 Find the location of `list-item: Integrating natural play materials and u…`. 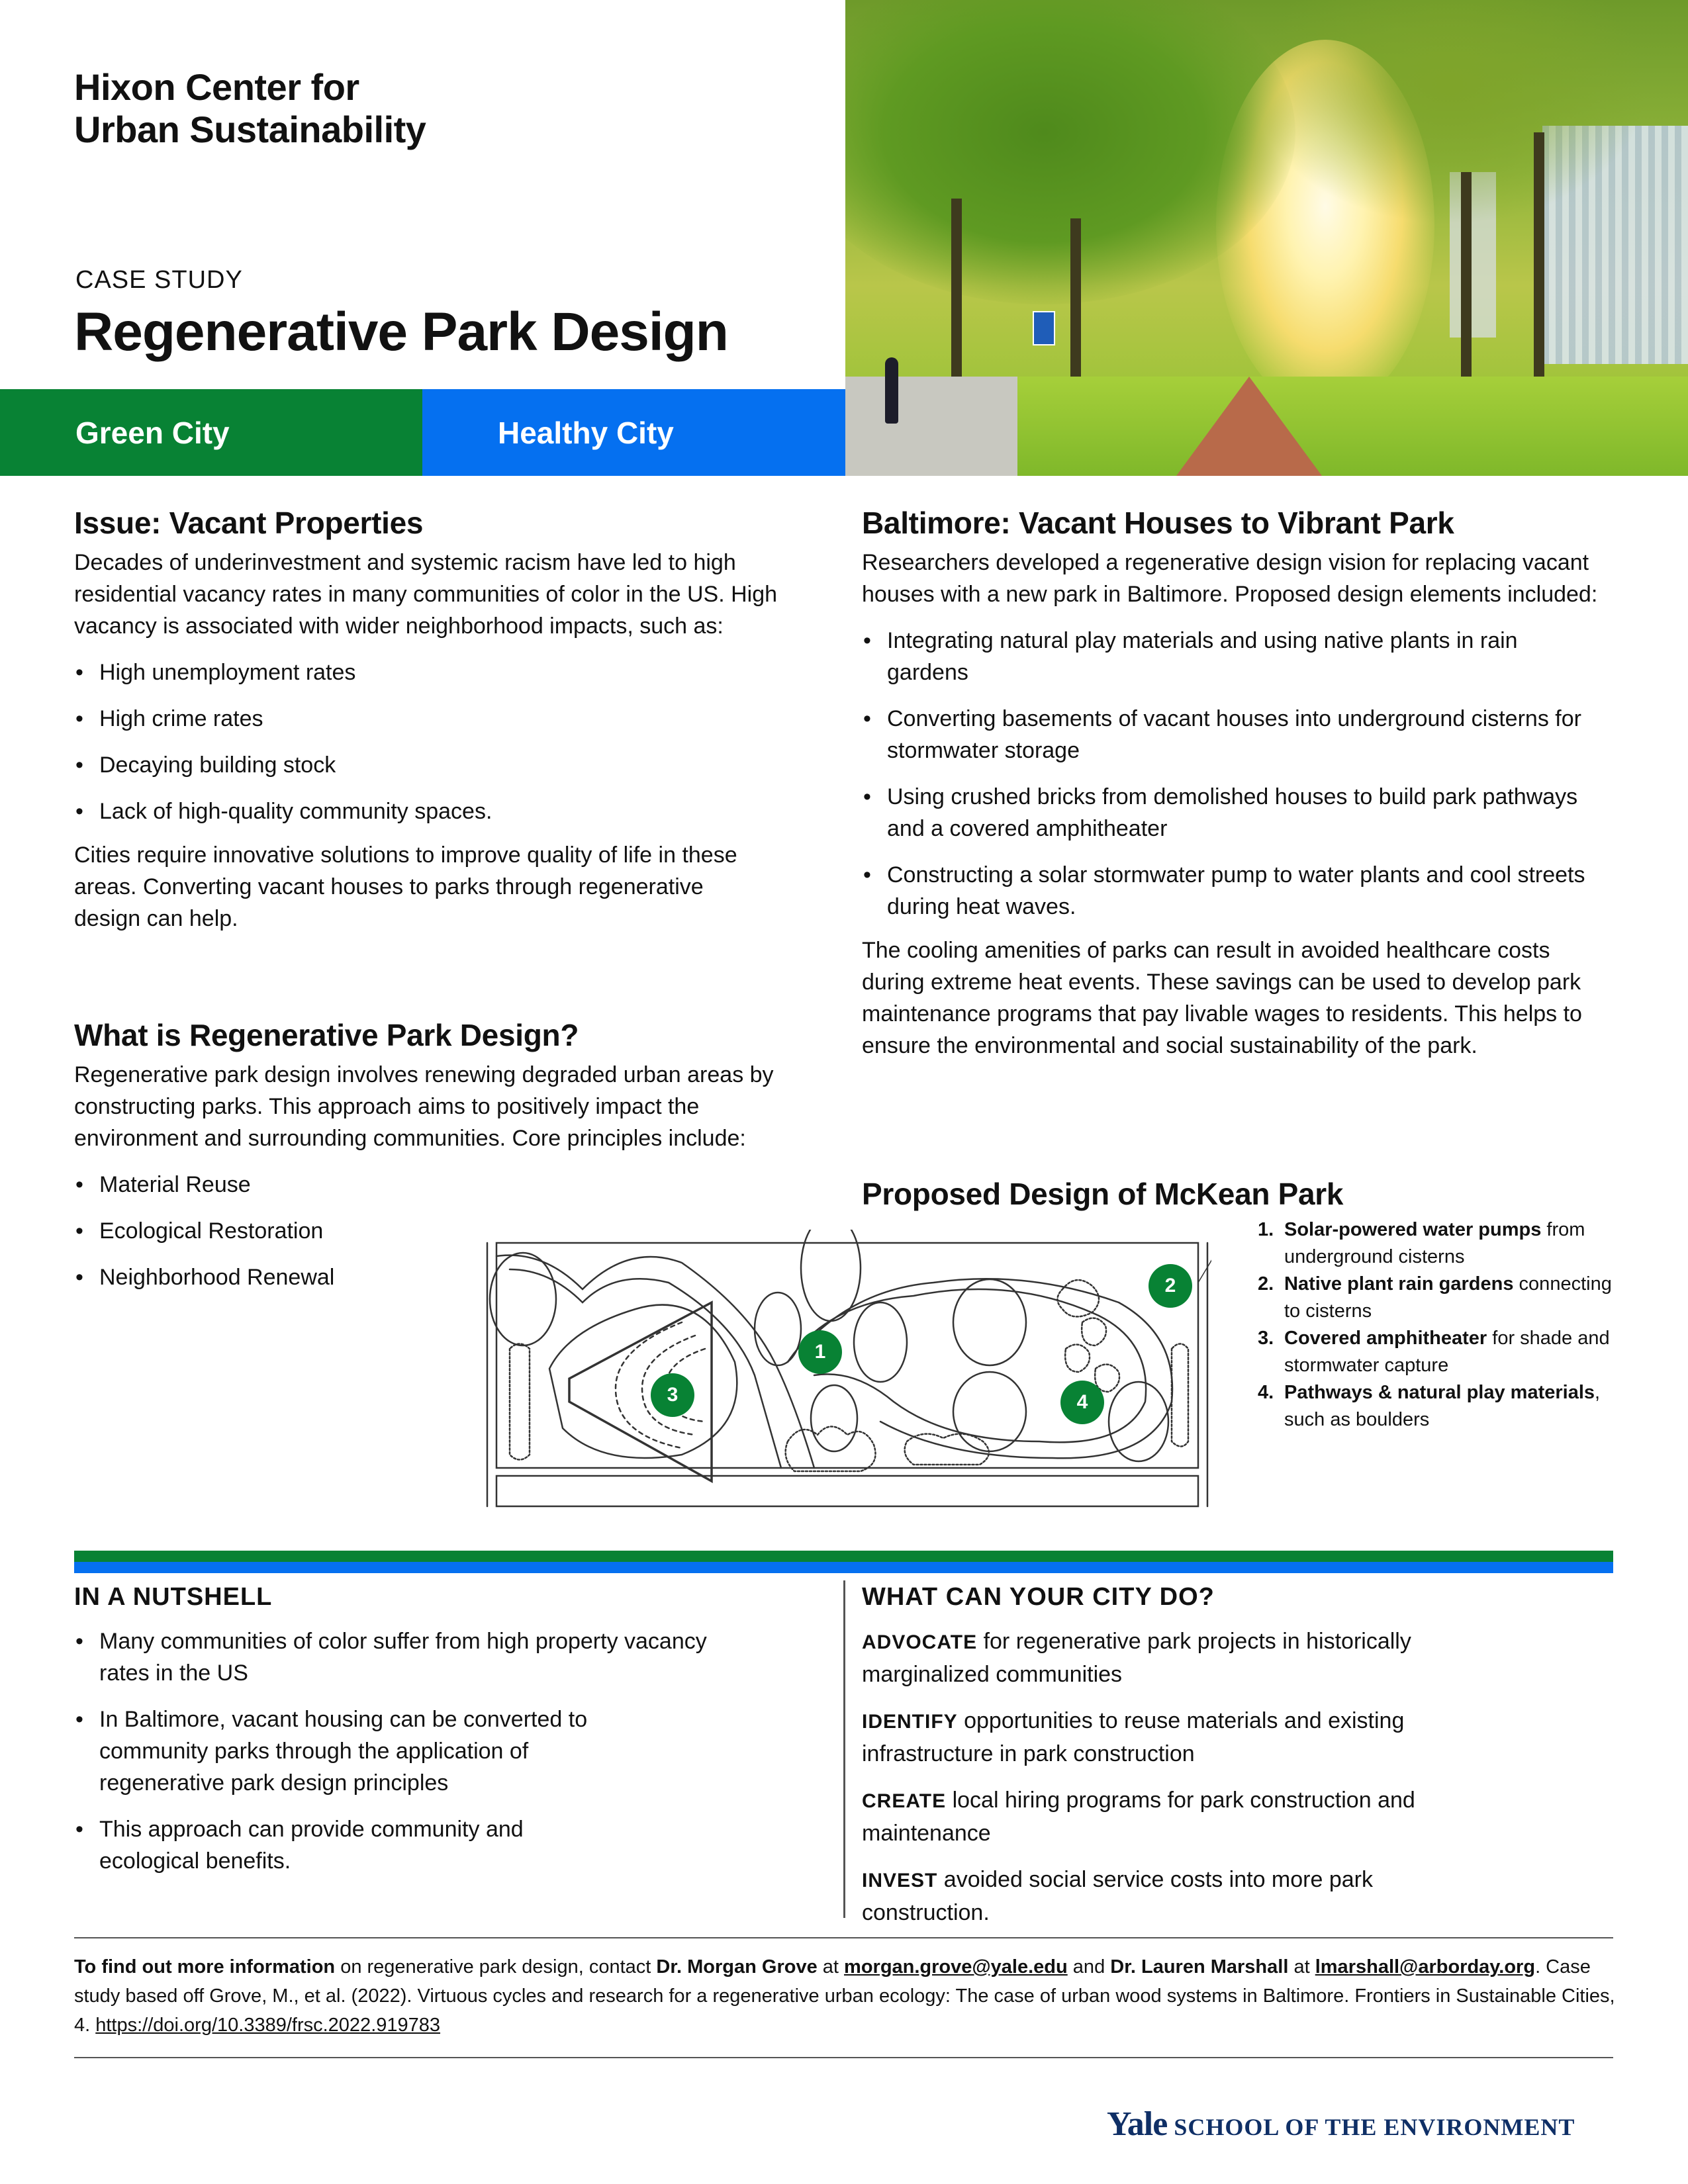

list-item: Integrating natural play materials and u… is located at coordinates (1229, 656).